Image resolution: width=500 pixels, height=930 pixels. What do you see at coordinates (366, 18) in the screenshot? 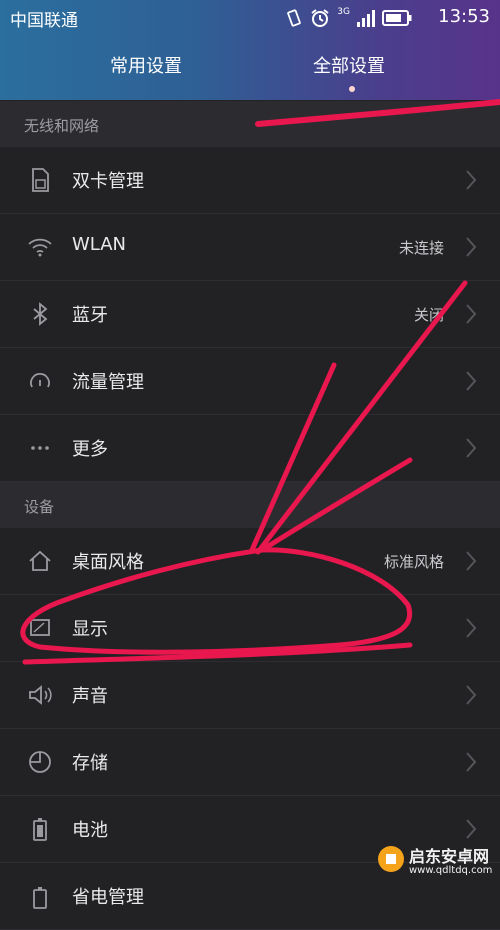
I see `signal-icon` at bounding box center [366, 18].